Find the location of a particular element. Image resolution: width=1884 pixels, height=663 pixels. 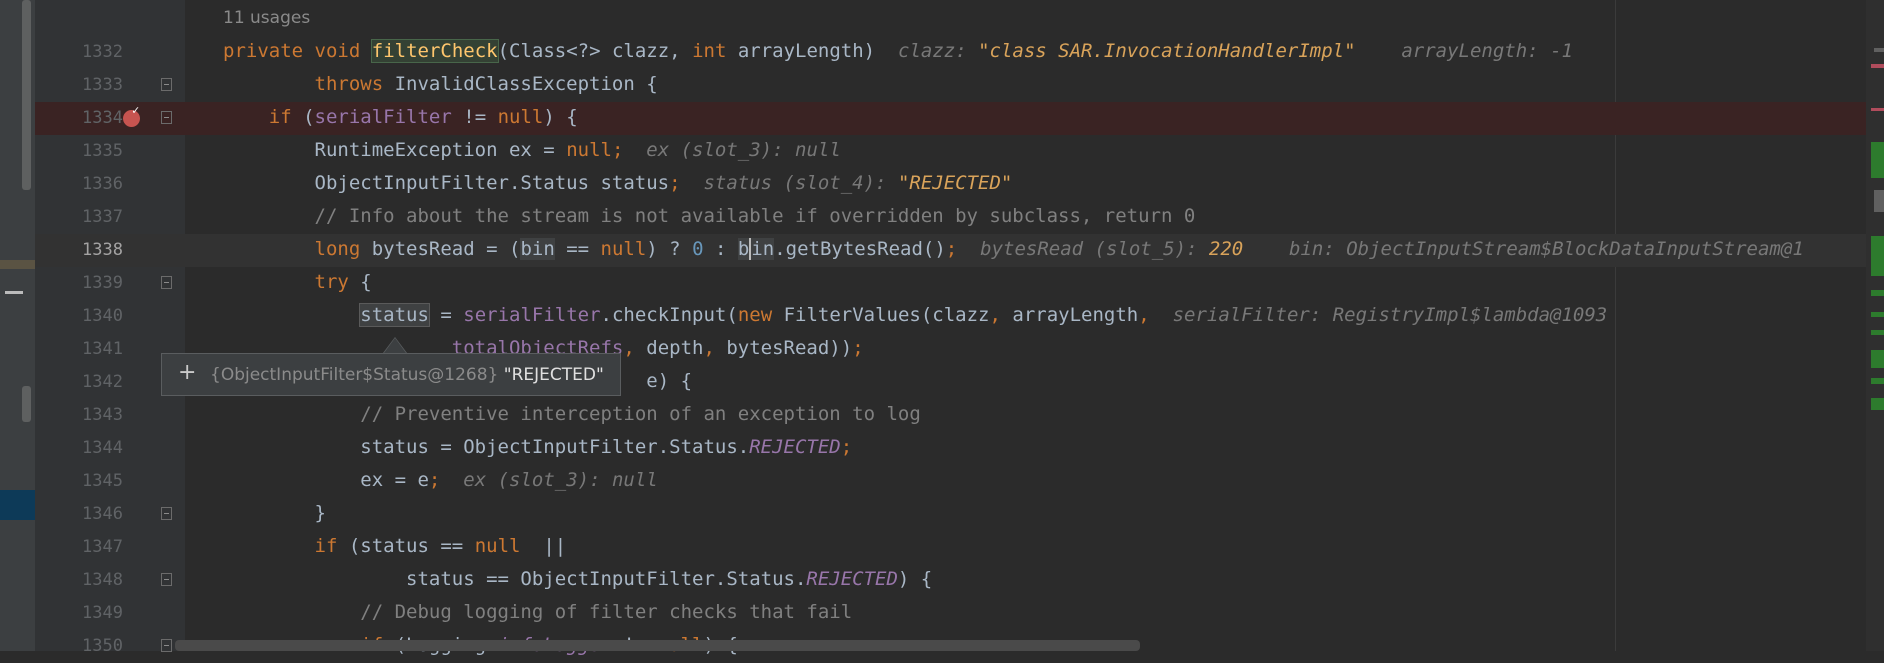

code-text: ex = e; ex (slot_3): null is located at coordinates (509, 480).